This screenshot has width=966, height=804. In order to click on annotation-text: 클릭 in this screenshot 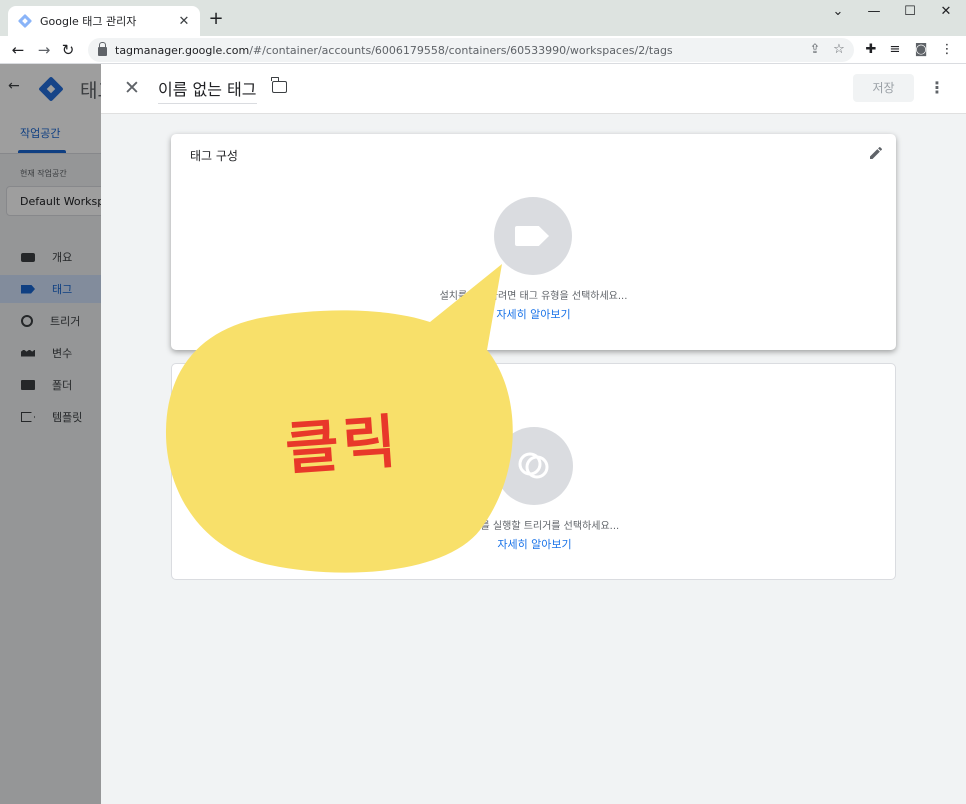, I will do `click(343, 445)`.